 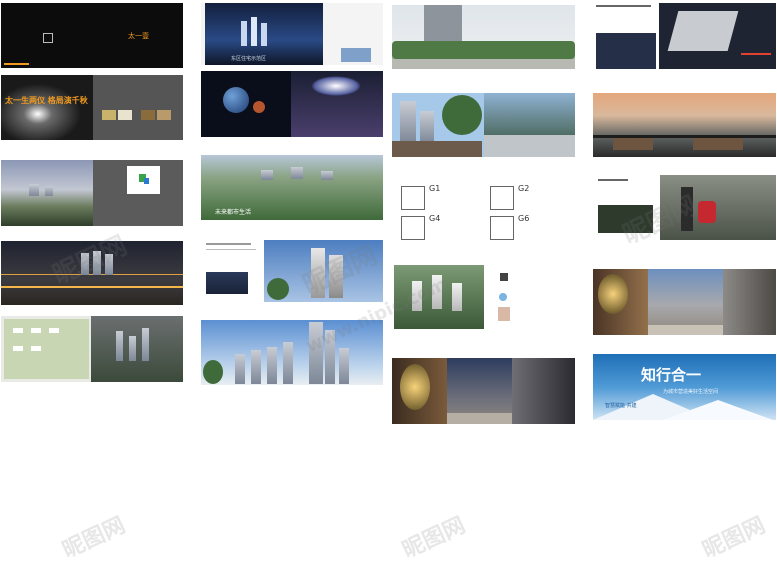 What do you see at coordinates (684, 36) in the screenshot?
I see `panel-floorplan-3d` at bounding box center [684, 36].